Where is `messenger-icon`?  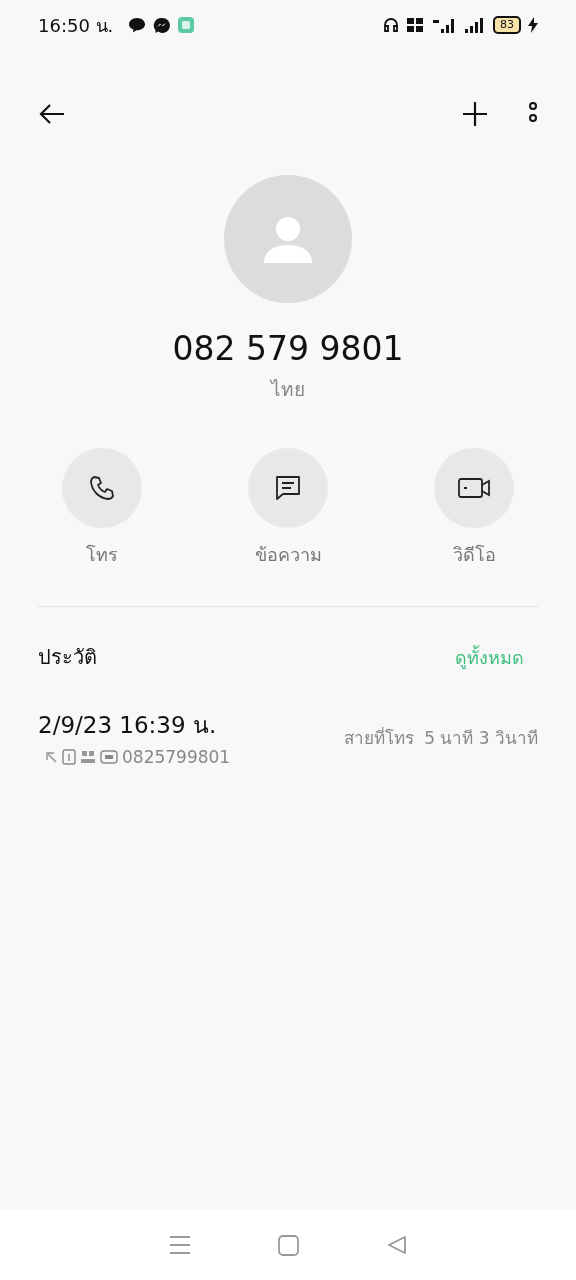
messenger-icon is located at coordinates (162, 25).